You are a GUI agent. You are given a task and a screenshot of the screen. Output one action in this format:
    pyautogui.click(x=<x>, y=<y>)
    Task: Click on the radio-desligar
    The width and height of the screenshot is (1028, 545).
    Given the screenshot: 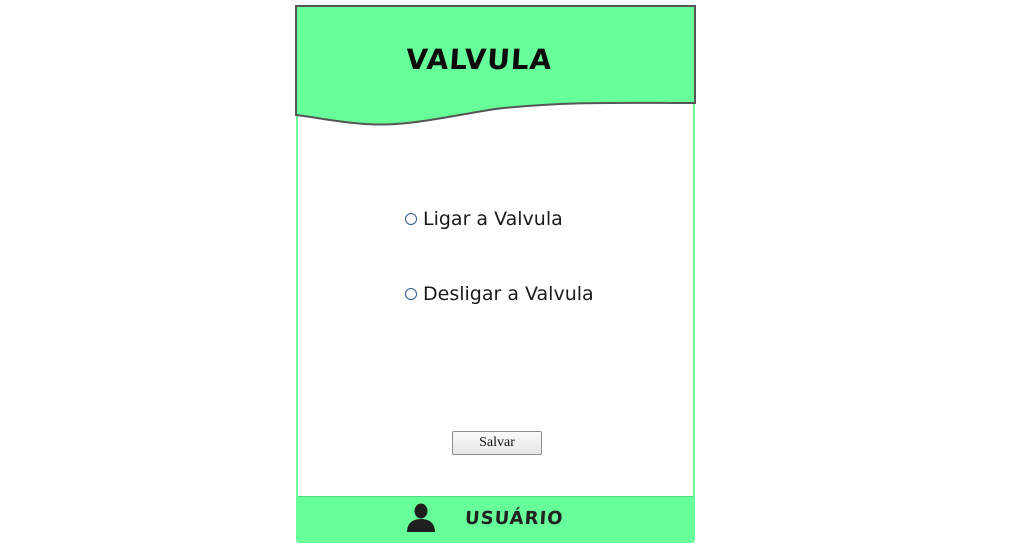 What is the action you would take?
    pyautogui.click(x=411, y=294)
    